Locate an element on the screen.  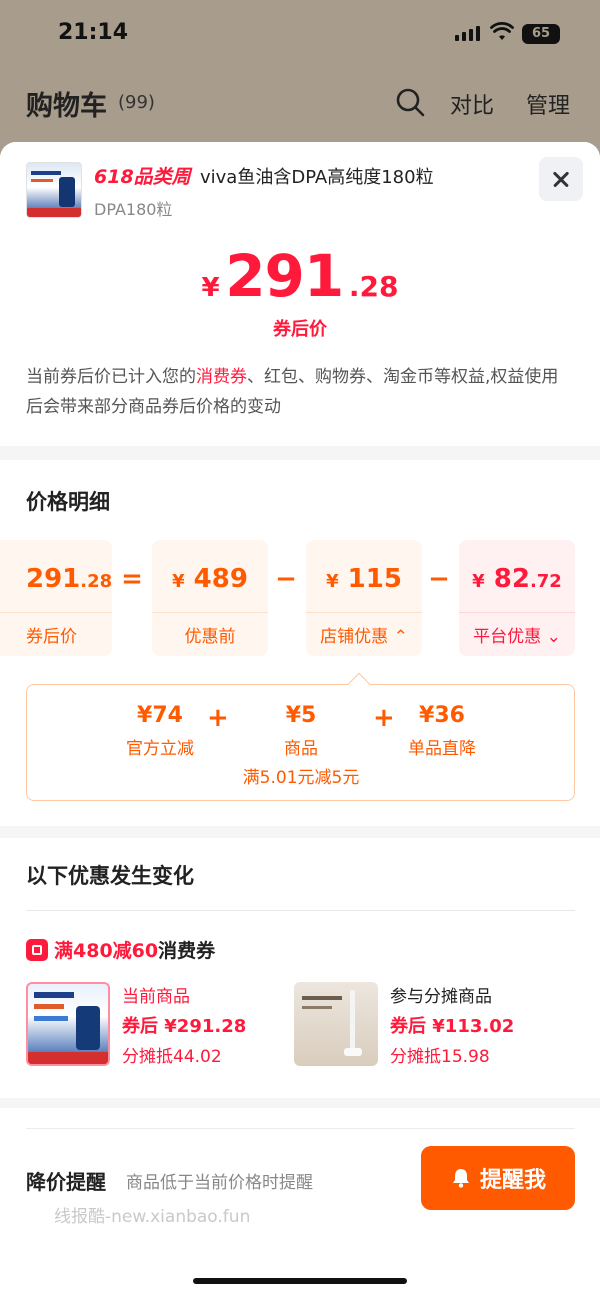
status-bar: 21:14 65 is located at coordinates (300, 35).